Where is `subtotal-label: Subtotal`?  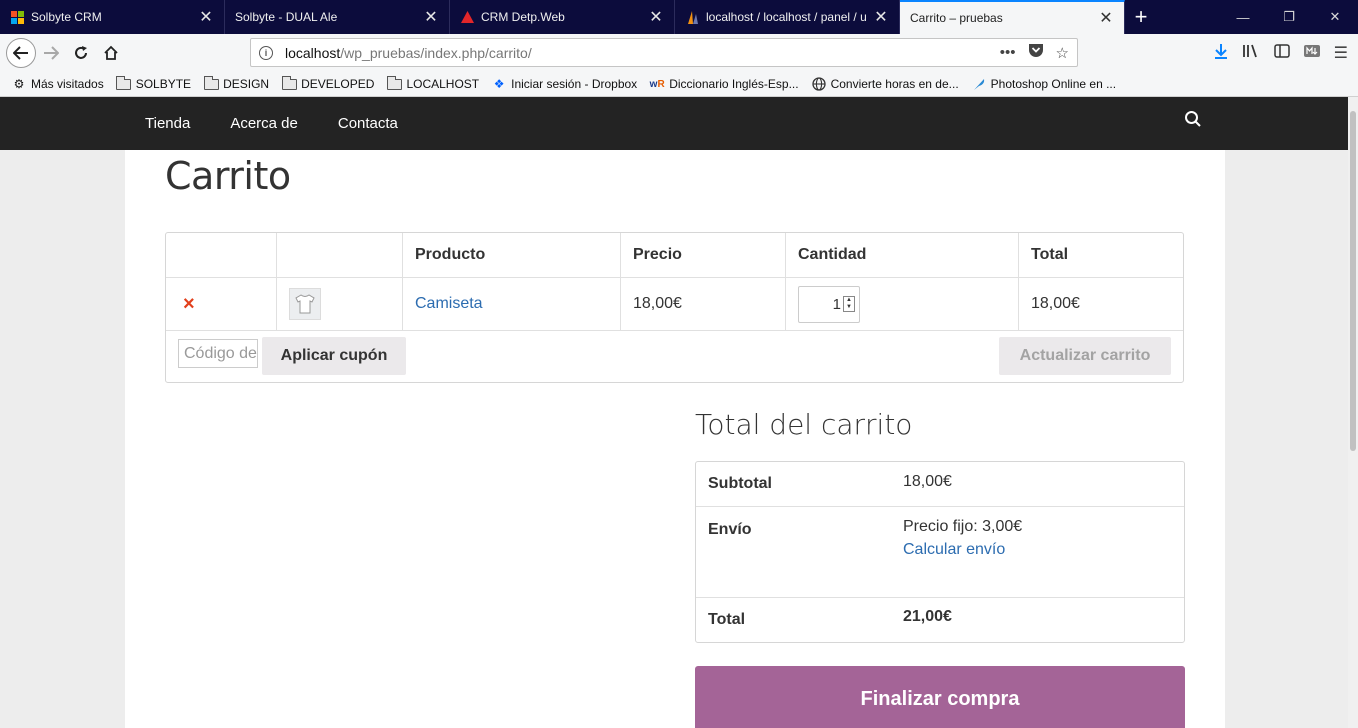
subtotal-label: Subtotal is located at coordinates (740, 483).